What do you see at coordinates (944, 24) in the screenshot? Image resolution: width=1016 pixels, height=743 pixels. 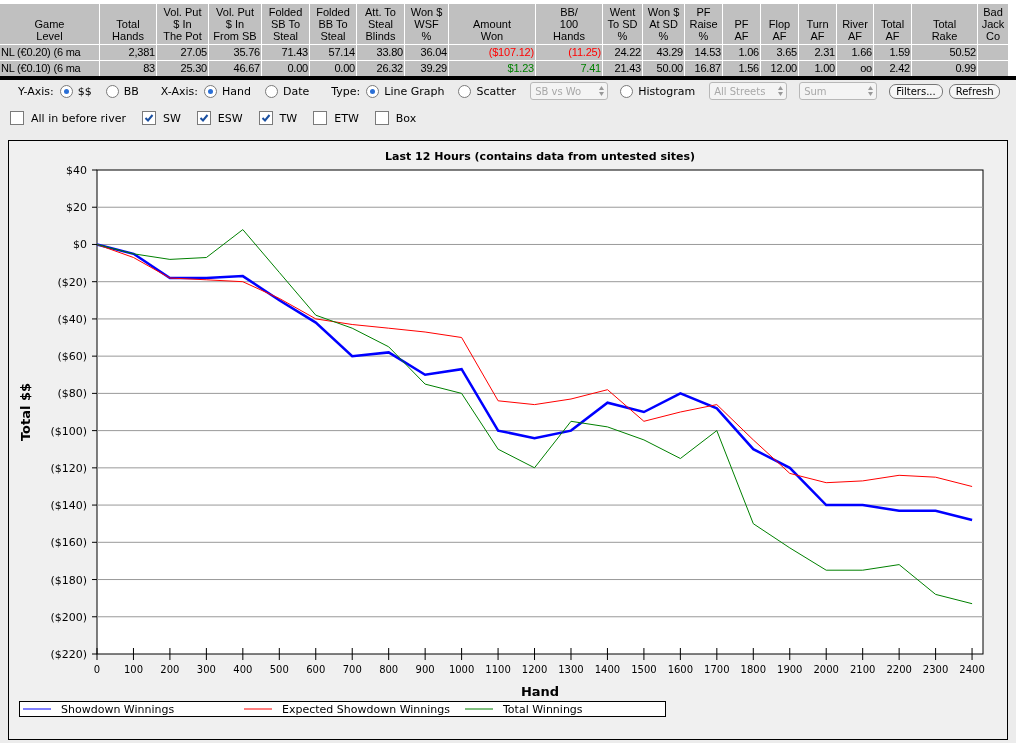 I see `column-header: Total Rake` at bounding box center [944, 24].